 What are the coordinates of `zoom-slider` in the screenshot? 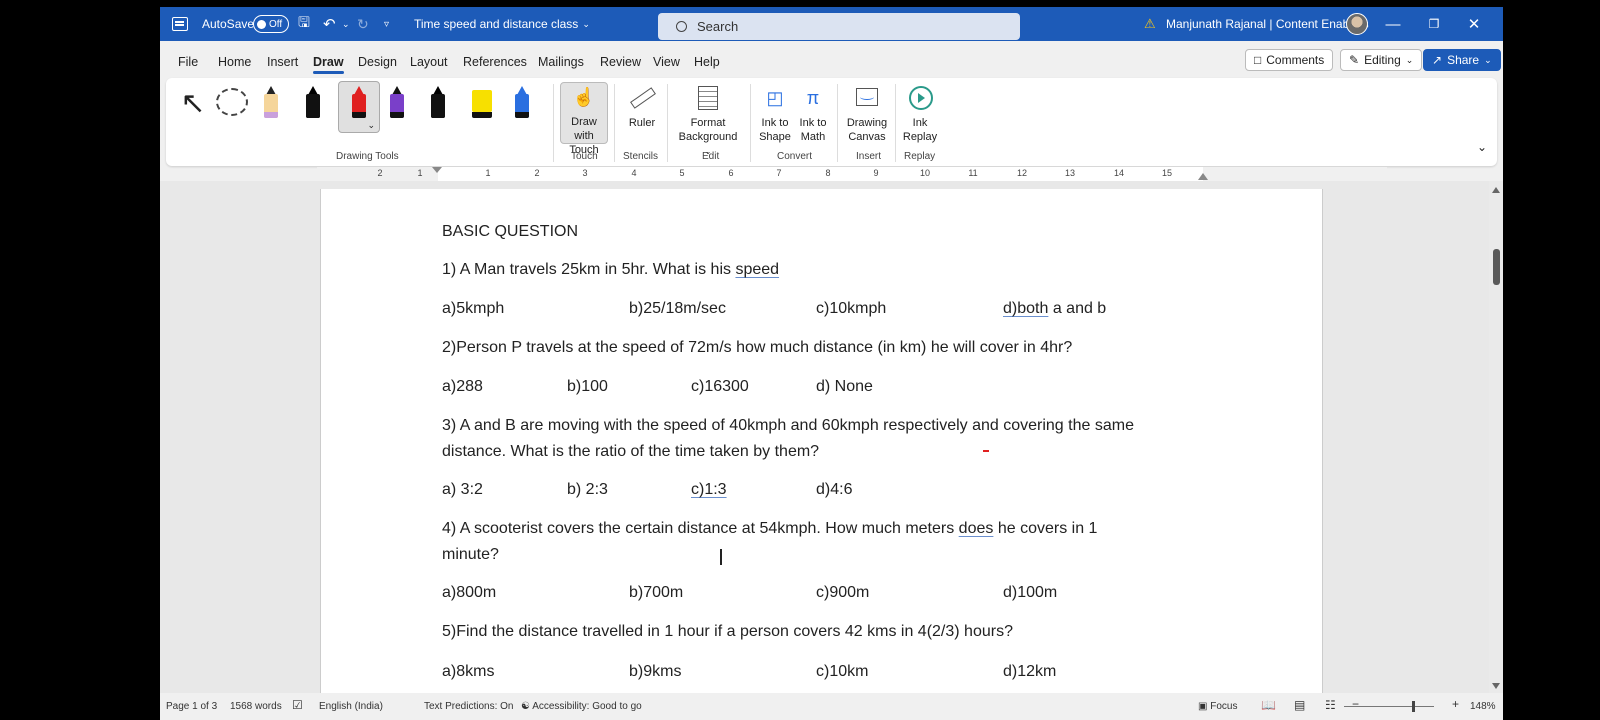 It's located at (1389, 706).